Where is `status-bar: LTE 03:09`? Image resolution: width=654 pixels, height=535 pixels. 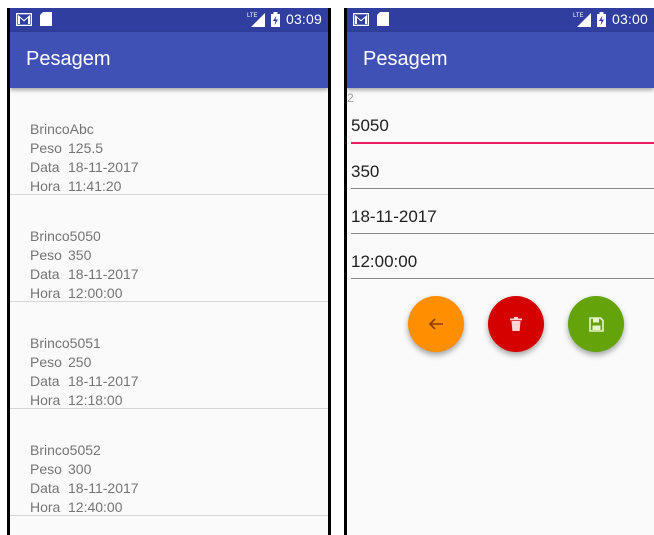
status-bar: LTE 03:09 is located at coordinates (169, 20).